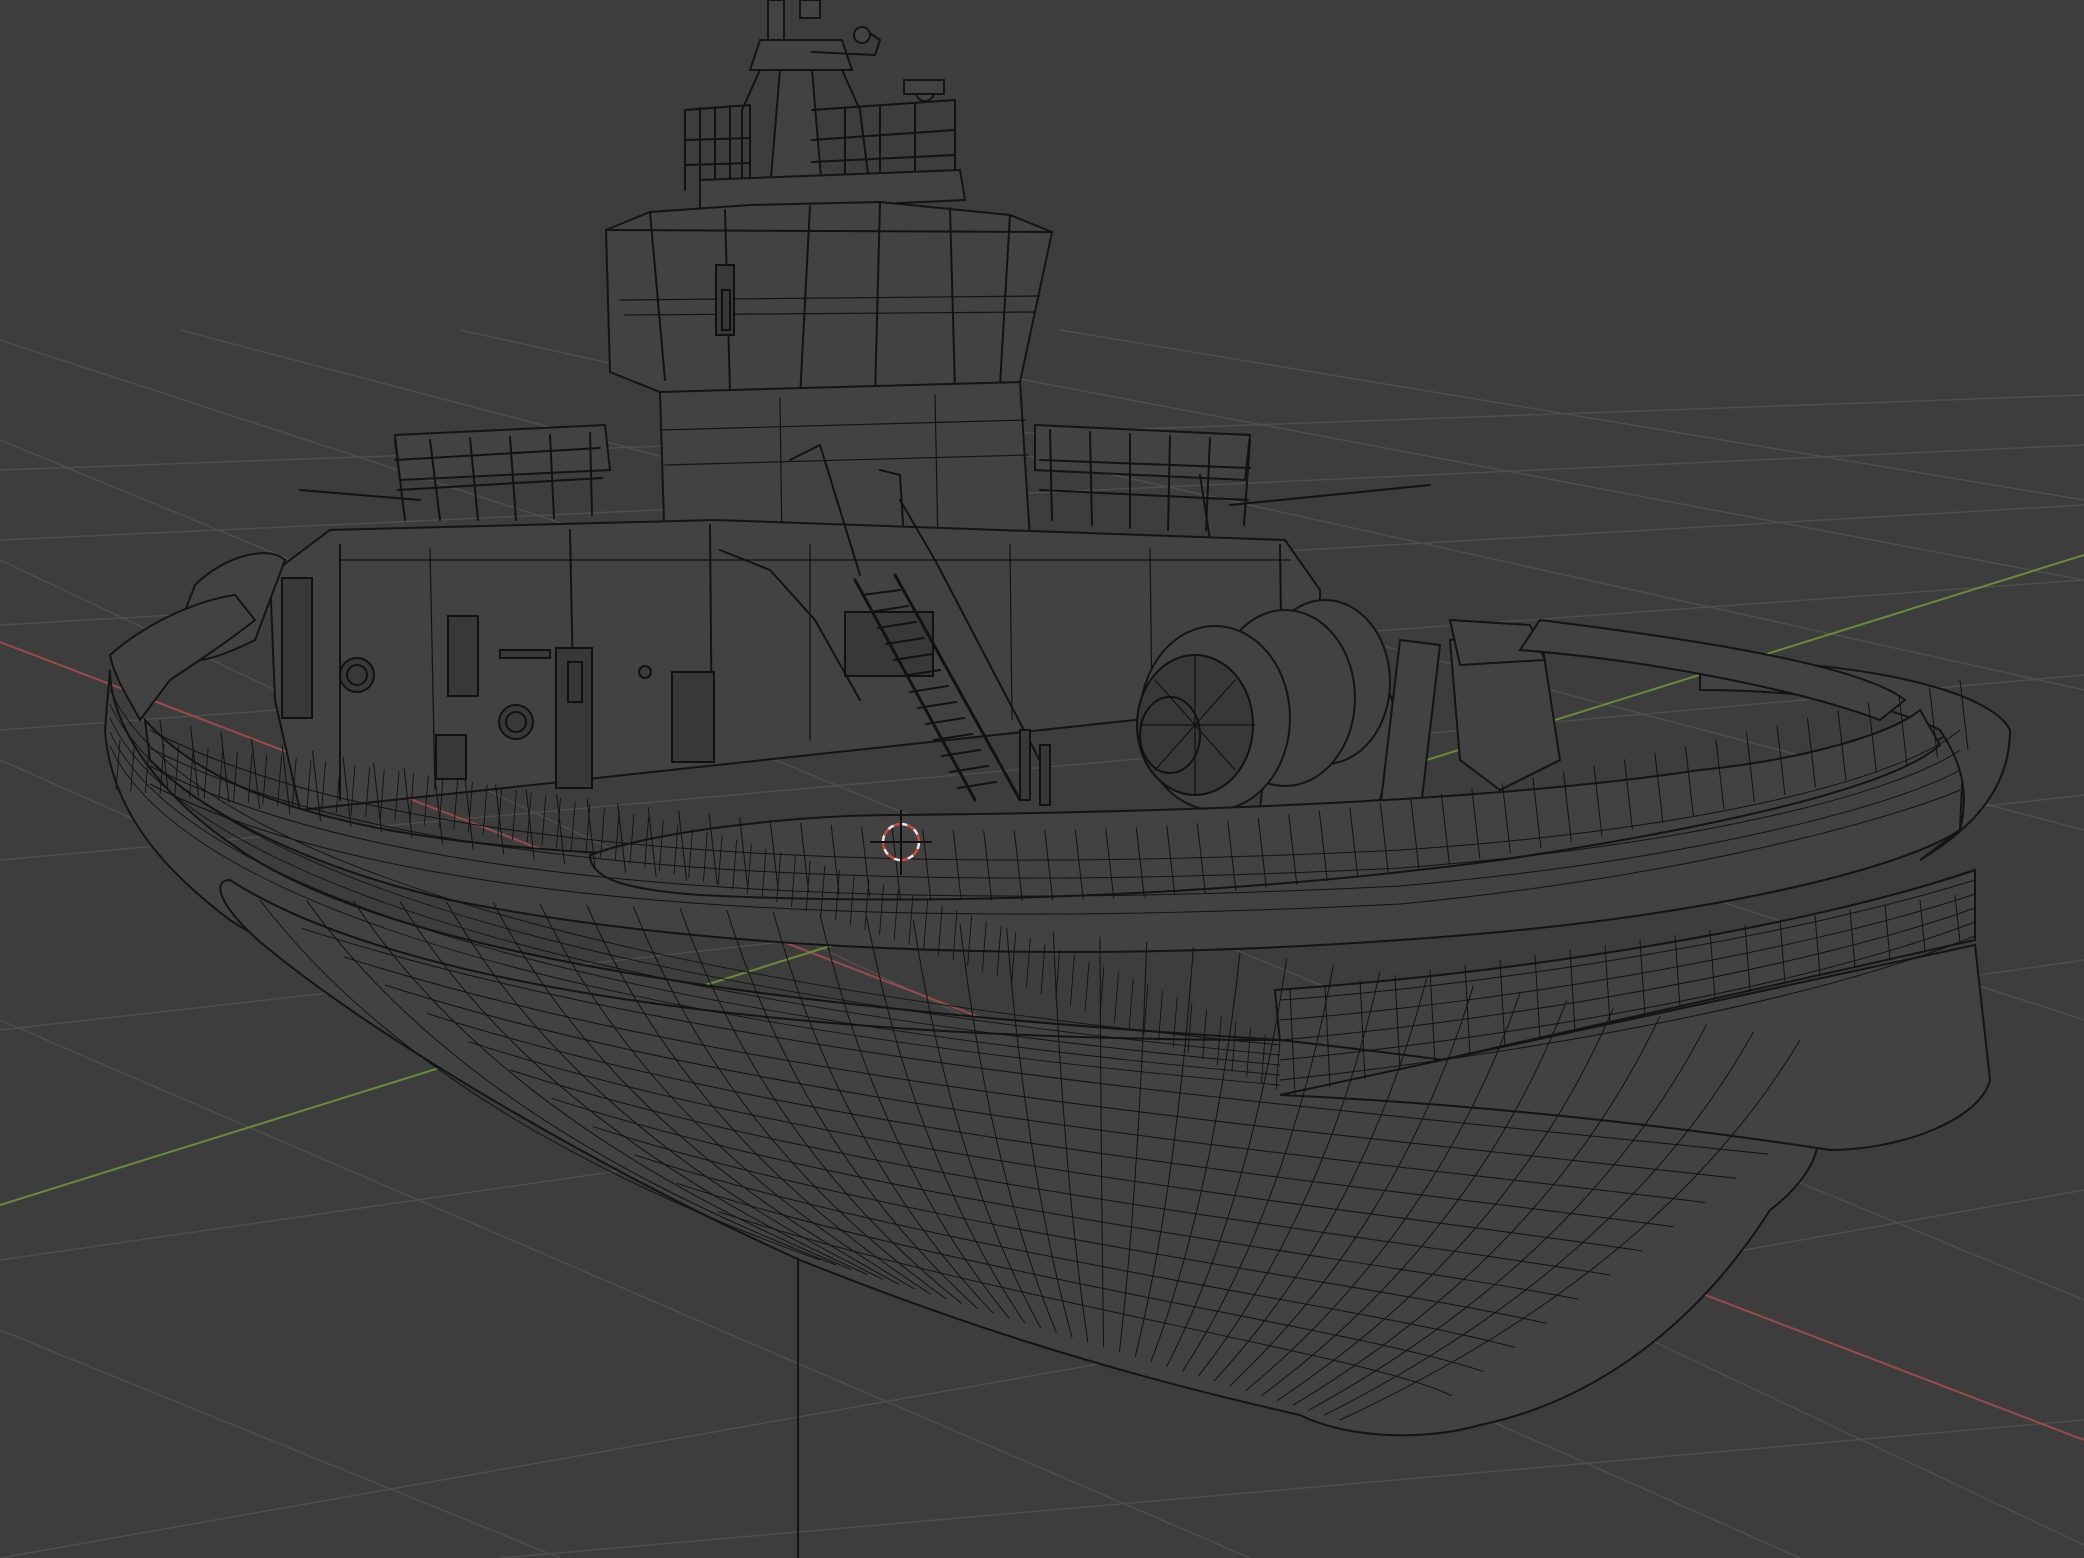  Describe the element at coordinates (829, 378) in the screenshot. I see `wheelhouse` at that location.